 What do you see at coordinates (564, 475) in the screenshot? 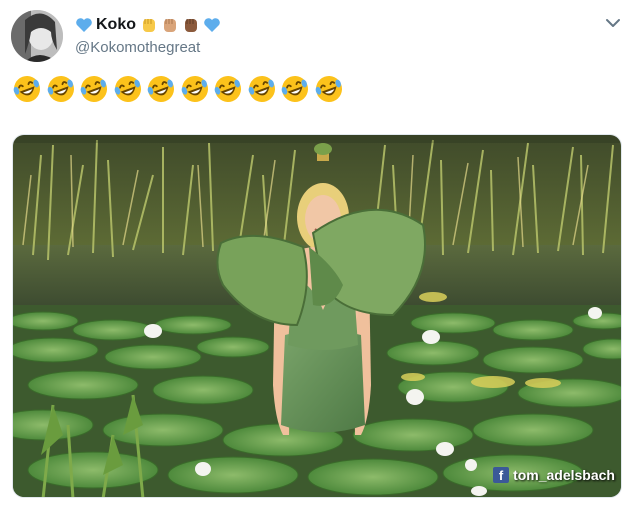
I see `watermark-text: tom_adelsbach` at bounding box center [564, 475].